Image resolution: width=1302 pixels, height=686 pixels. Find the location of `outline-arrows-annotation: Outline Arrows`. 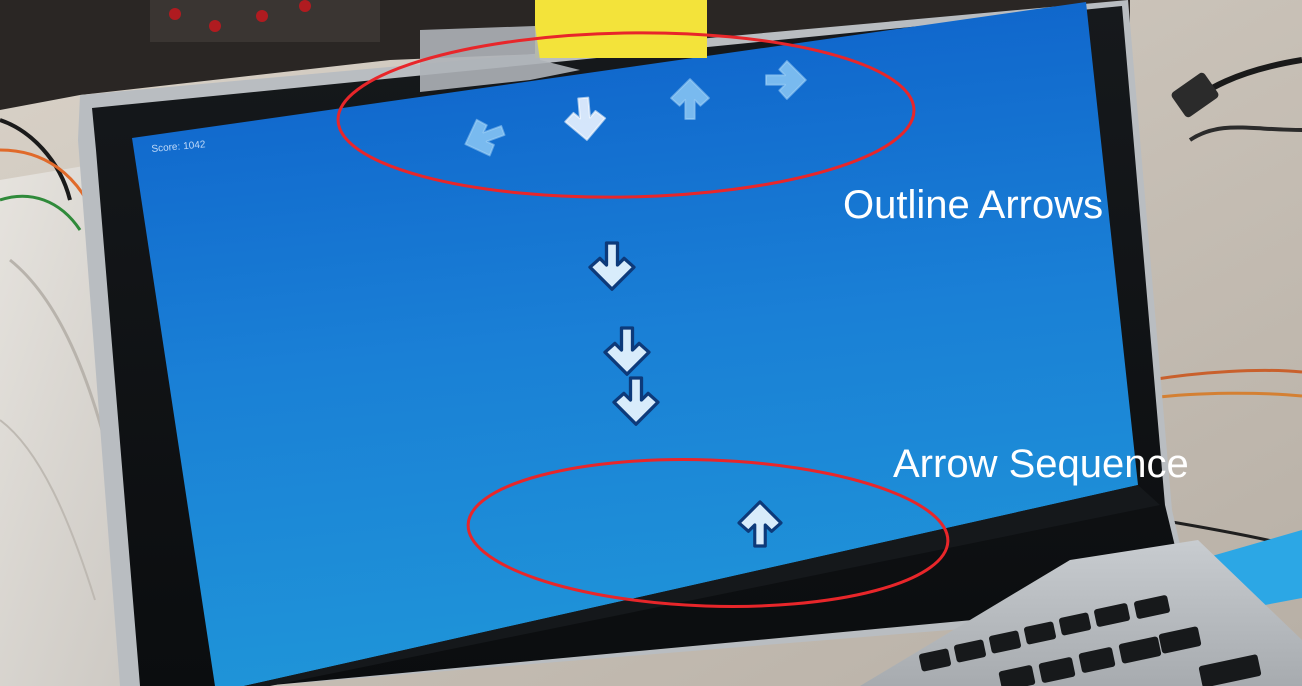

outline-arrows-annotation: Outline Arrows is located at coordinates (973, 205).